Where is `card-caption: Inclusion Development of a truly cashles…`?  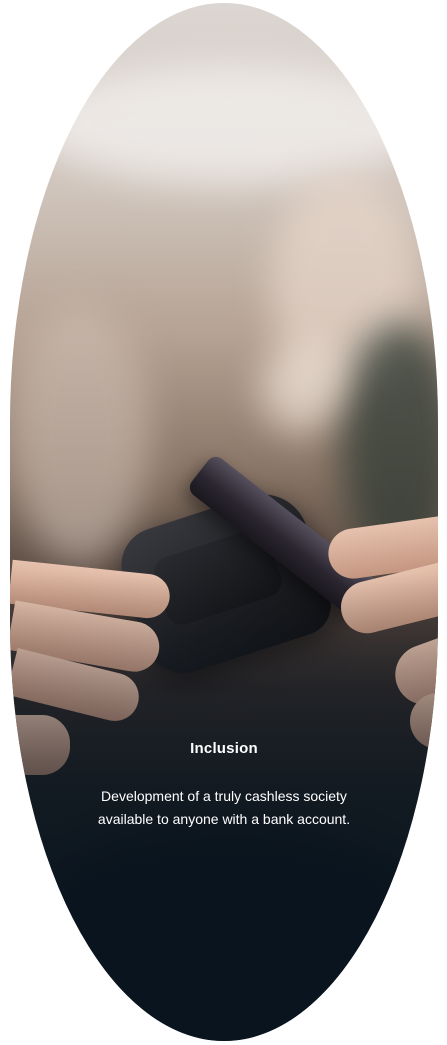
card-caption: Inclusion Development of a truly cashles… is located at coordinates (224, 785).